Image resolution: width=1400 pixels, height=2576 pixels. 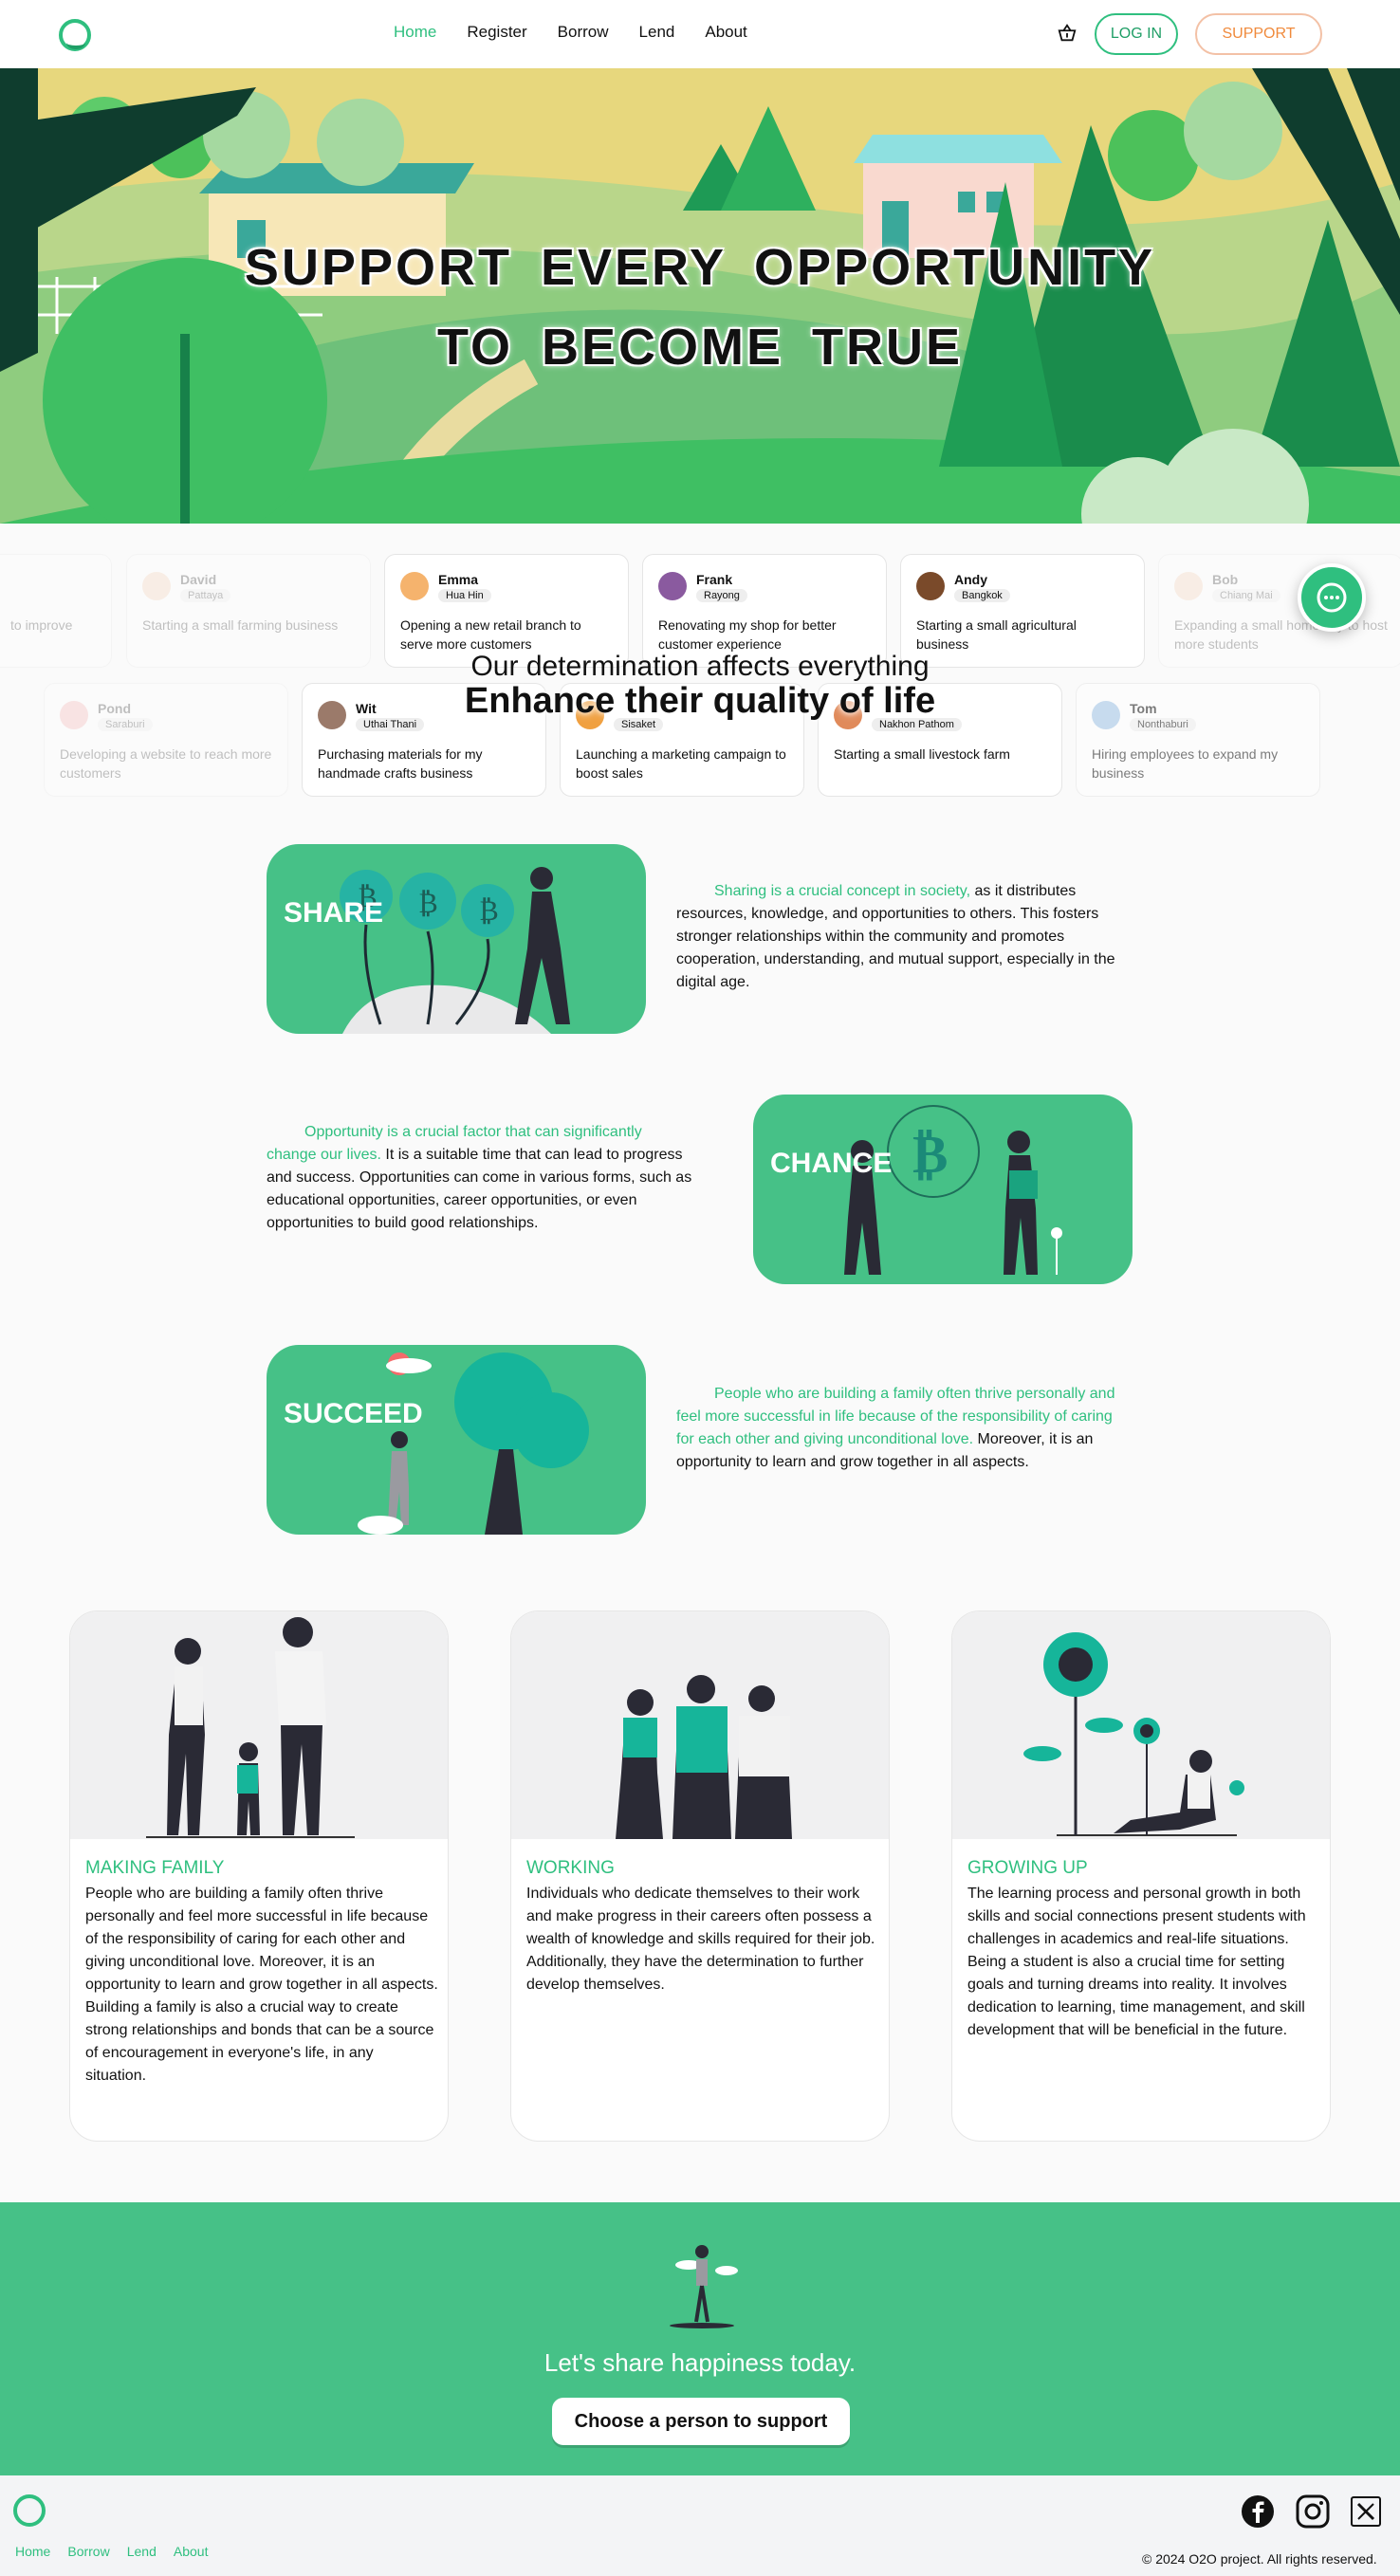 I want to click on footer-link-home: Home, so click(x=32, y=2551).